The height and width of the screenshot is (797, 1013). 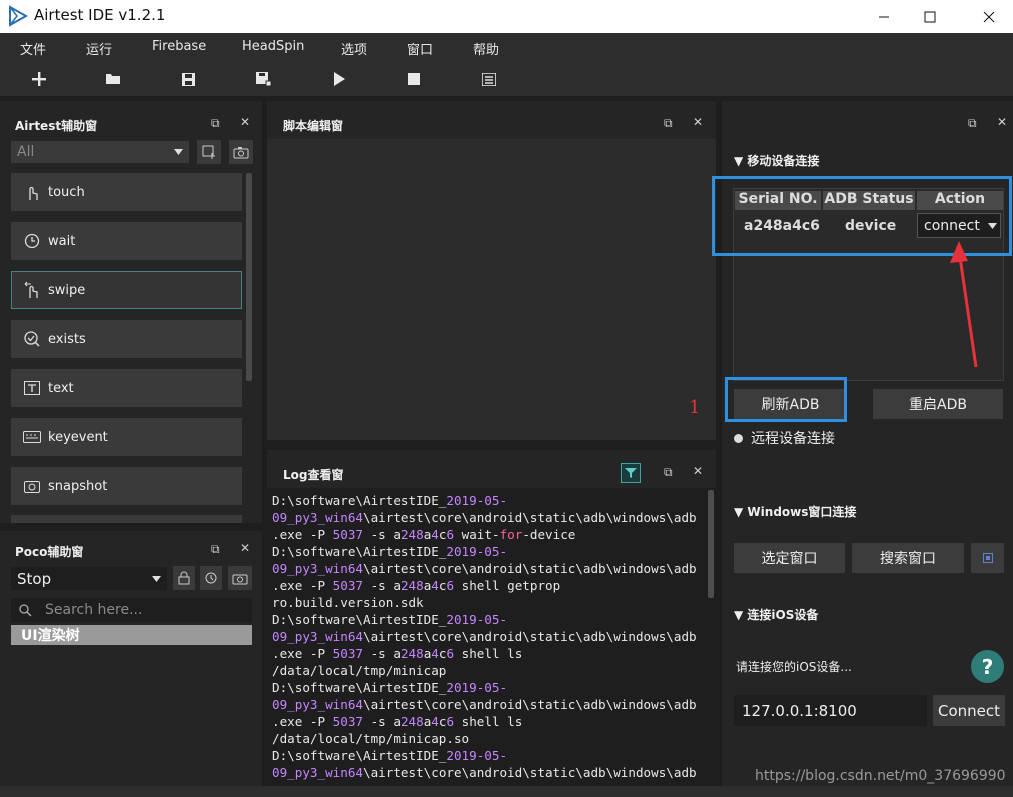 What do you see at coordinates (354, 48) in the screenshot?
I see `menu-options: 选项` at bounding box center [354, 48].